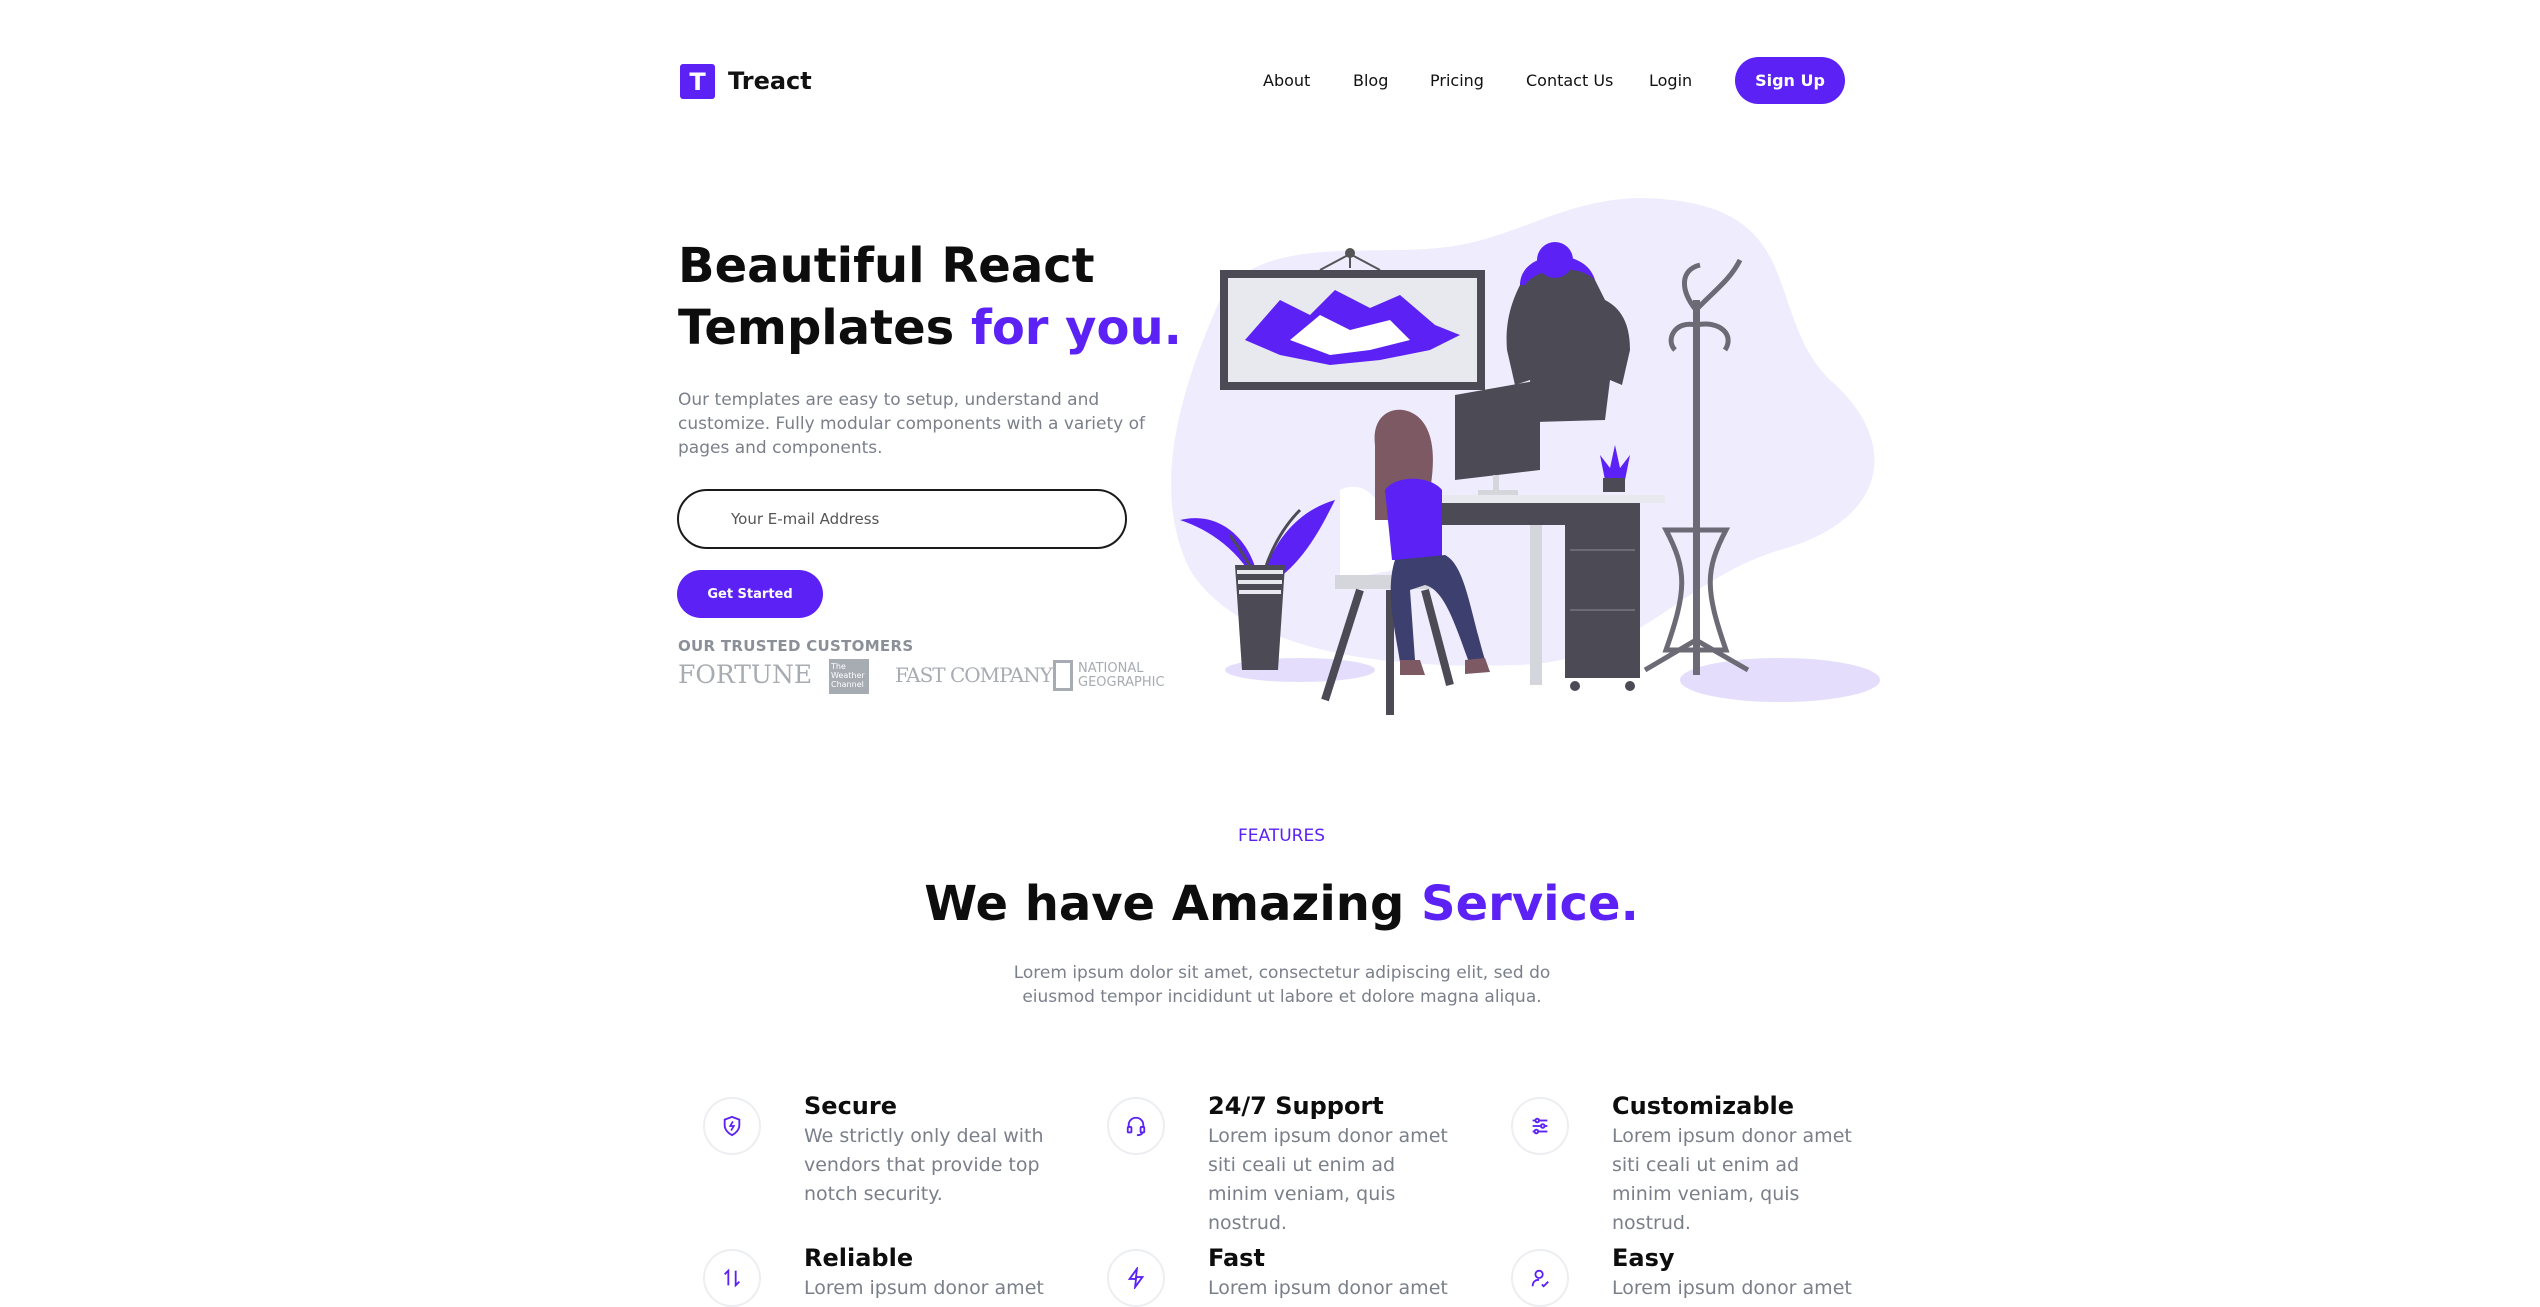 The image size is (2540, 1307). I want to click on logo-icon: T, so click(697, 81).